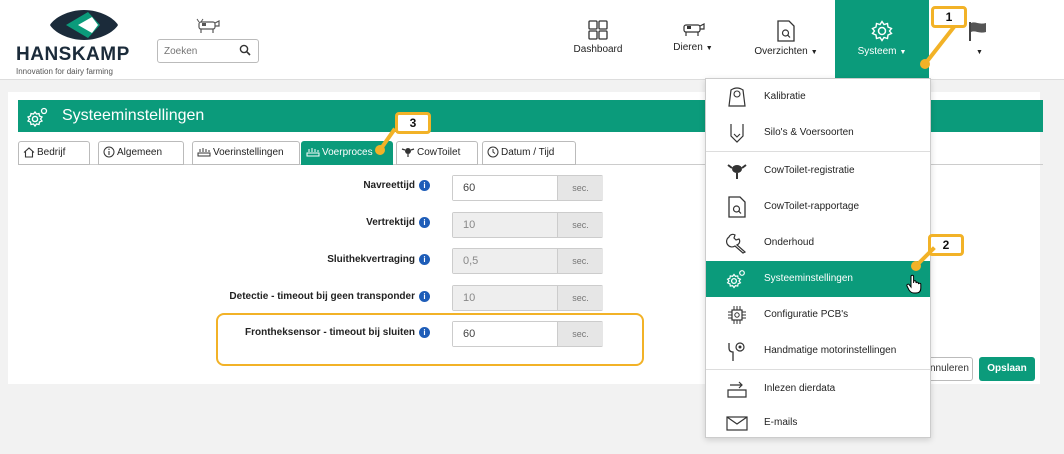 This screenshot has width=1064, height=454. I want to click on nav-dieren: Dieren ▼, so click(693, 39).